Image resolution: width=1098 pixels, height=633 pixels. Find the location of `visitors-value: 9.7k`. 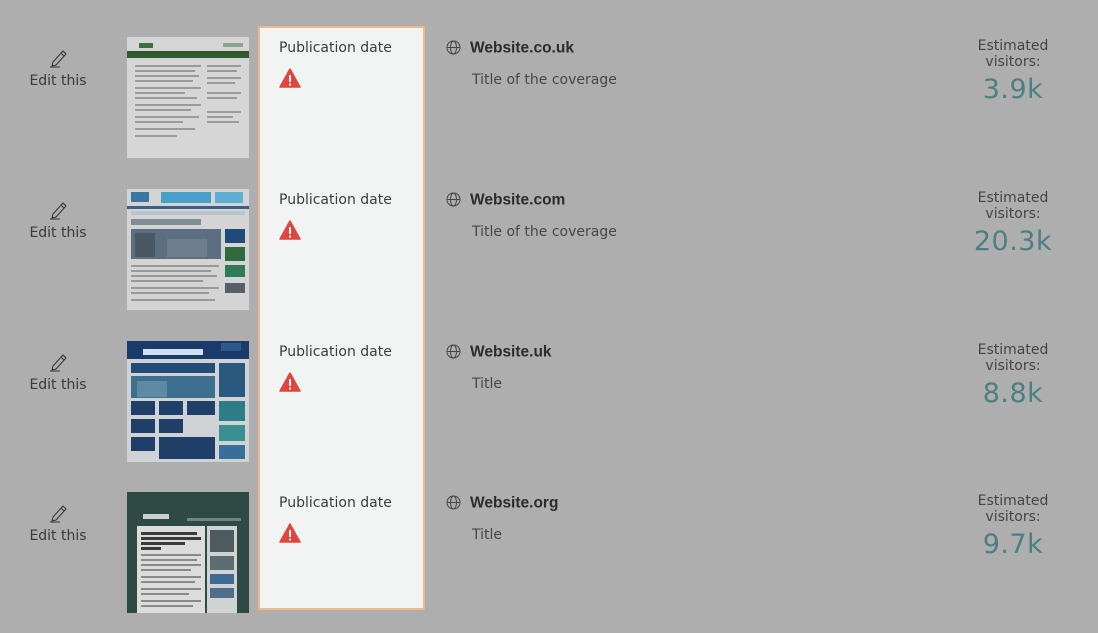

visitors-value: 9.7k is located at coordinates (1013, 544).